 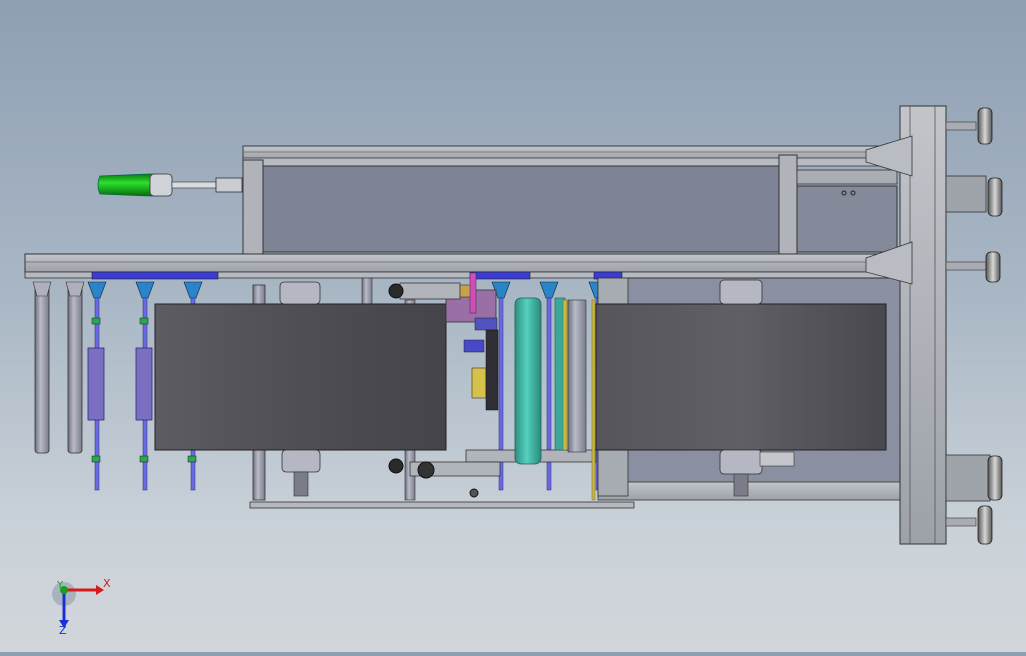 What do you see at coordinates (555, 399) in the screenshot?
I see `cyan-roller` at bounding box center [555, 399].